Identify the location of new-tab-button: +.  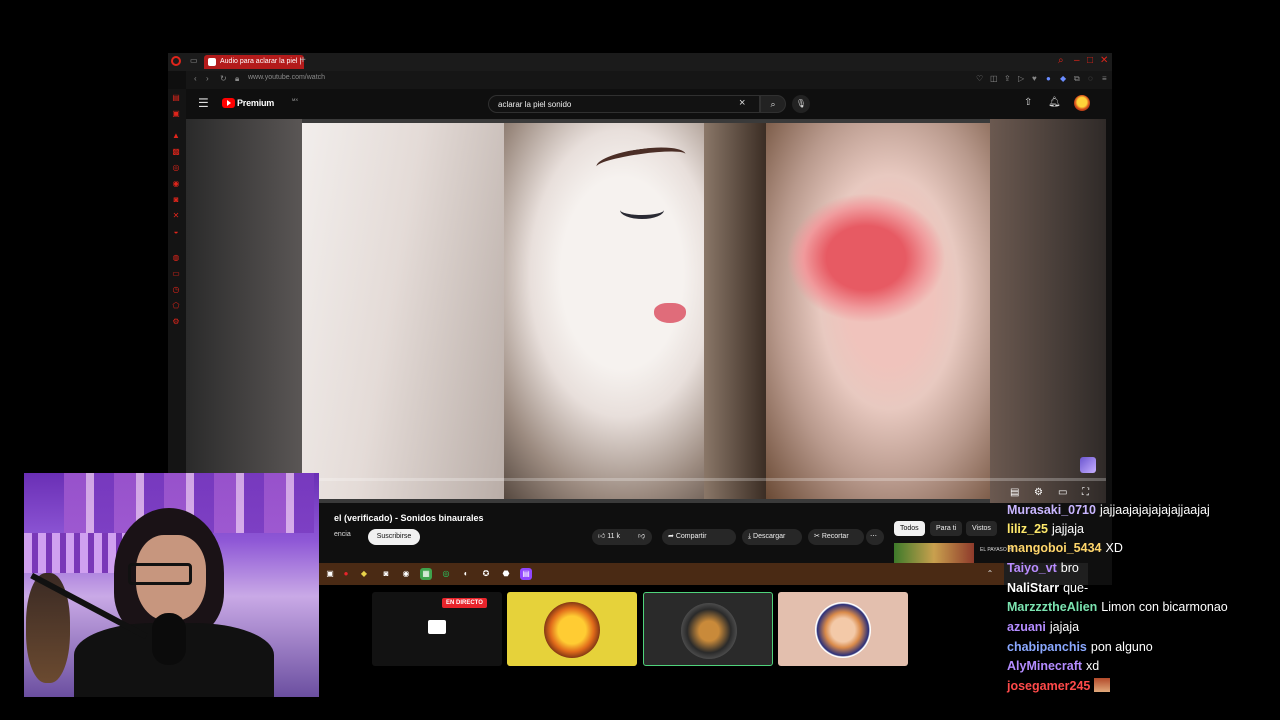
(303, 60).